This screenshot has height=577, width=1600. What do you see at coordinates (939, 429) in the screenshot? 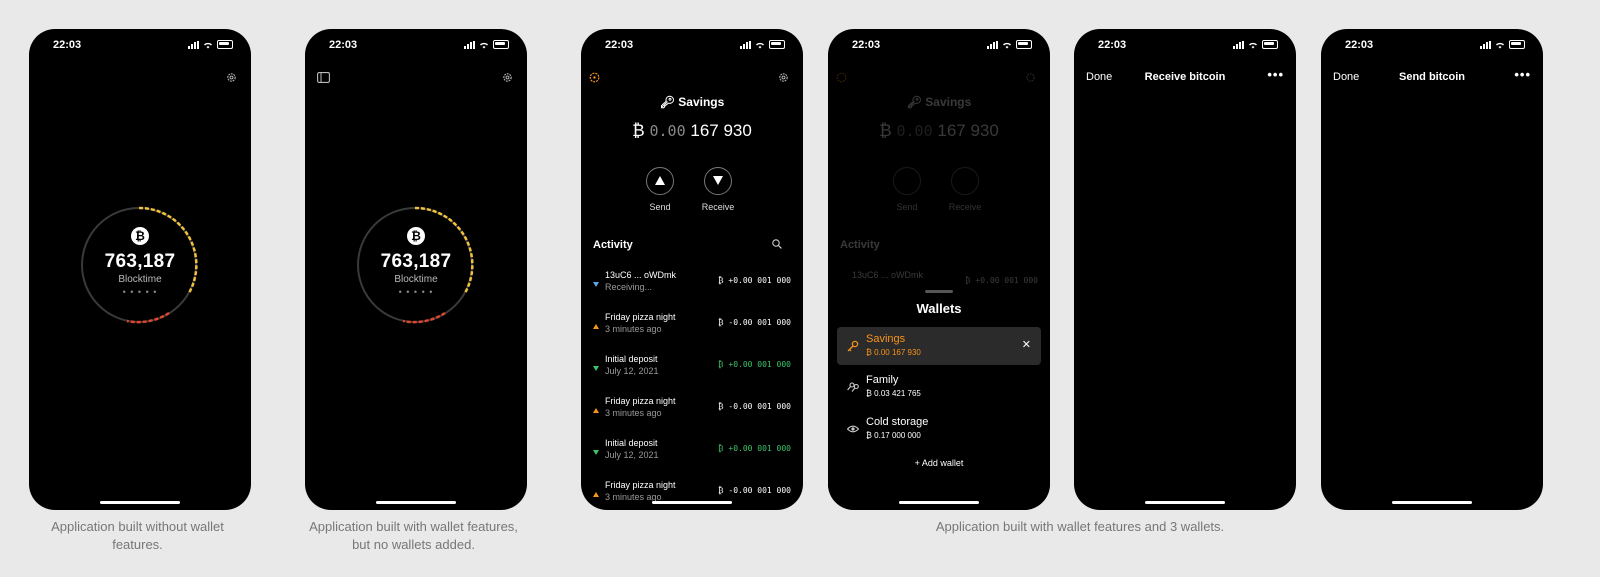
I see `wallet-item-cold-storage: Cold storage ₿ 0.17 000 000` at bounding box center [939, 429].